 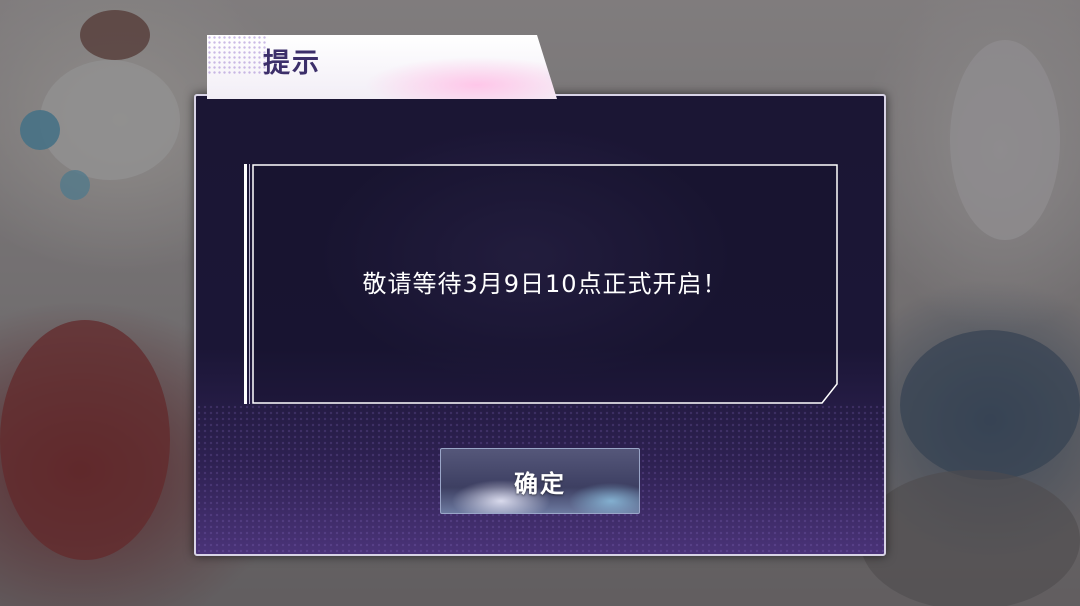 What do you see at coordinates (545, 284) in the screenshot?
I see `message-text: 敬请等待3月9日10点正式开启！` at bounding box center [545, 284].